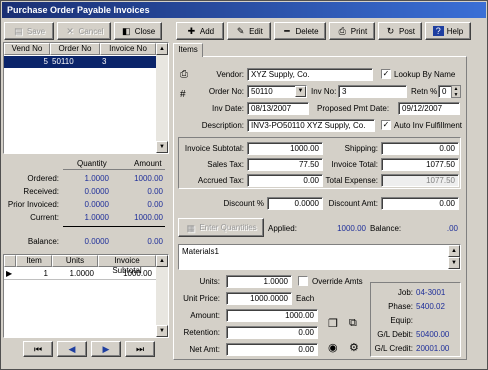 This screenshot has width=488, height=370. Describe the element at coordinates (285, 148) in the screenshot. I see `subtotal-field: 1000.00` at that location.